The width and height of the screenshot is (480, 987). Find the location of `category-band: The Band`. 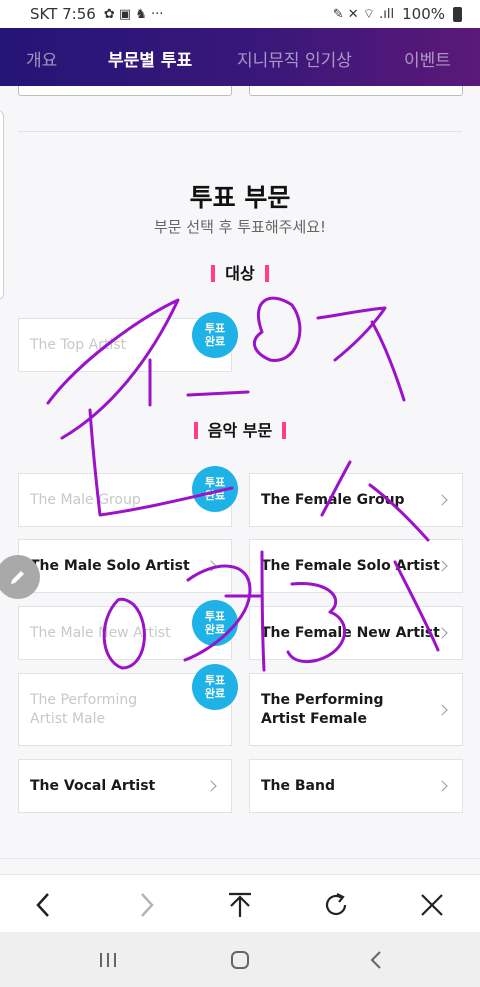

category-band: The Band is located at coordinates (356, 786).